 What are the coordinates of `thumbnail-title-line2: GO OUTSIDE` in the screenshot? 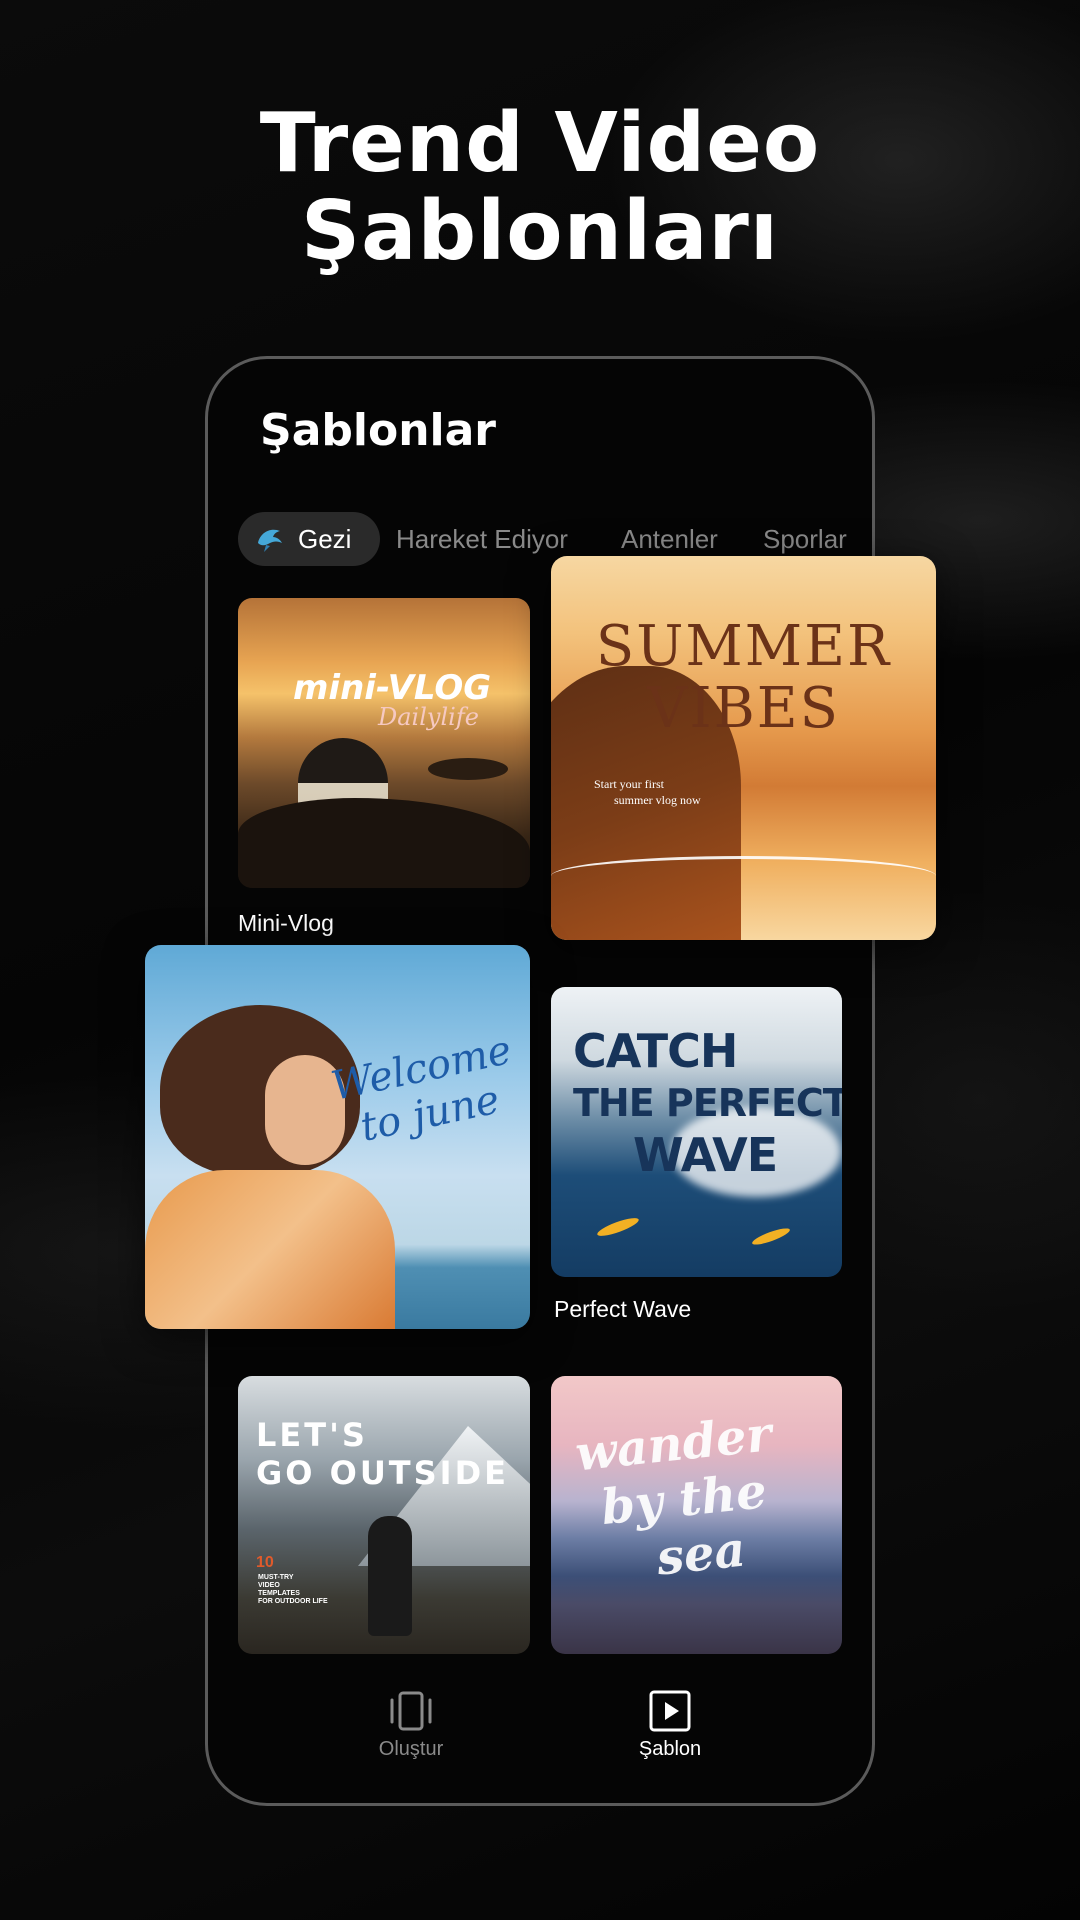 It's located at (382, 1473).